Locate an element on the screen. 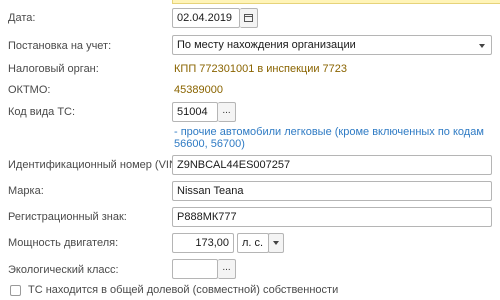  engine-power-unit-select: л. с. is located at coordinates (253, 243).